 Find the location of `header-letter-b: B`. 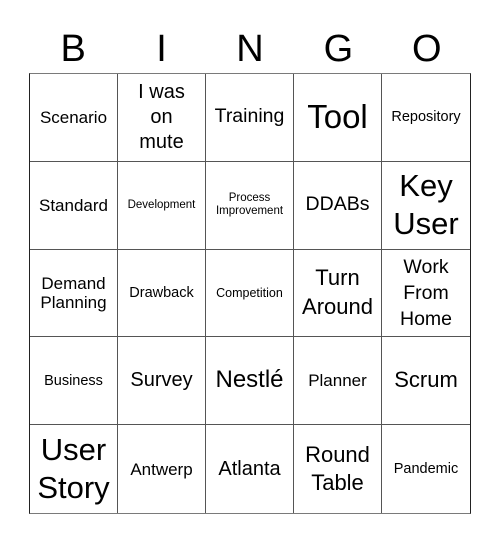

header-letter-b: B is located at coordinates (73, 49).